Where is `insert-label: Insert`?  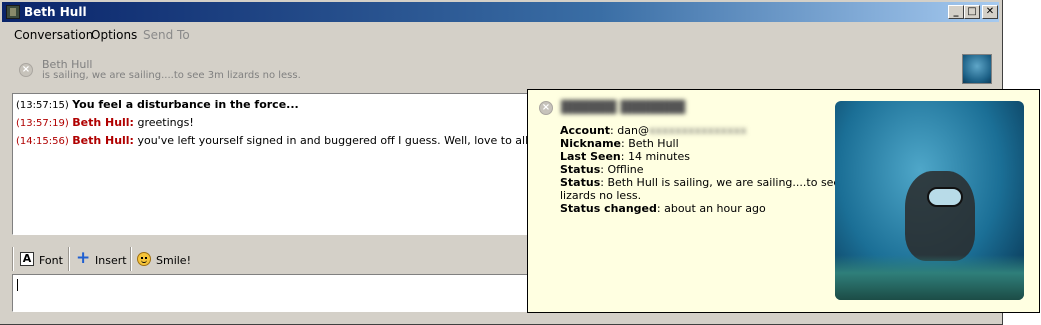 insert-label: Insert is located at coordinates (111, 260).